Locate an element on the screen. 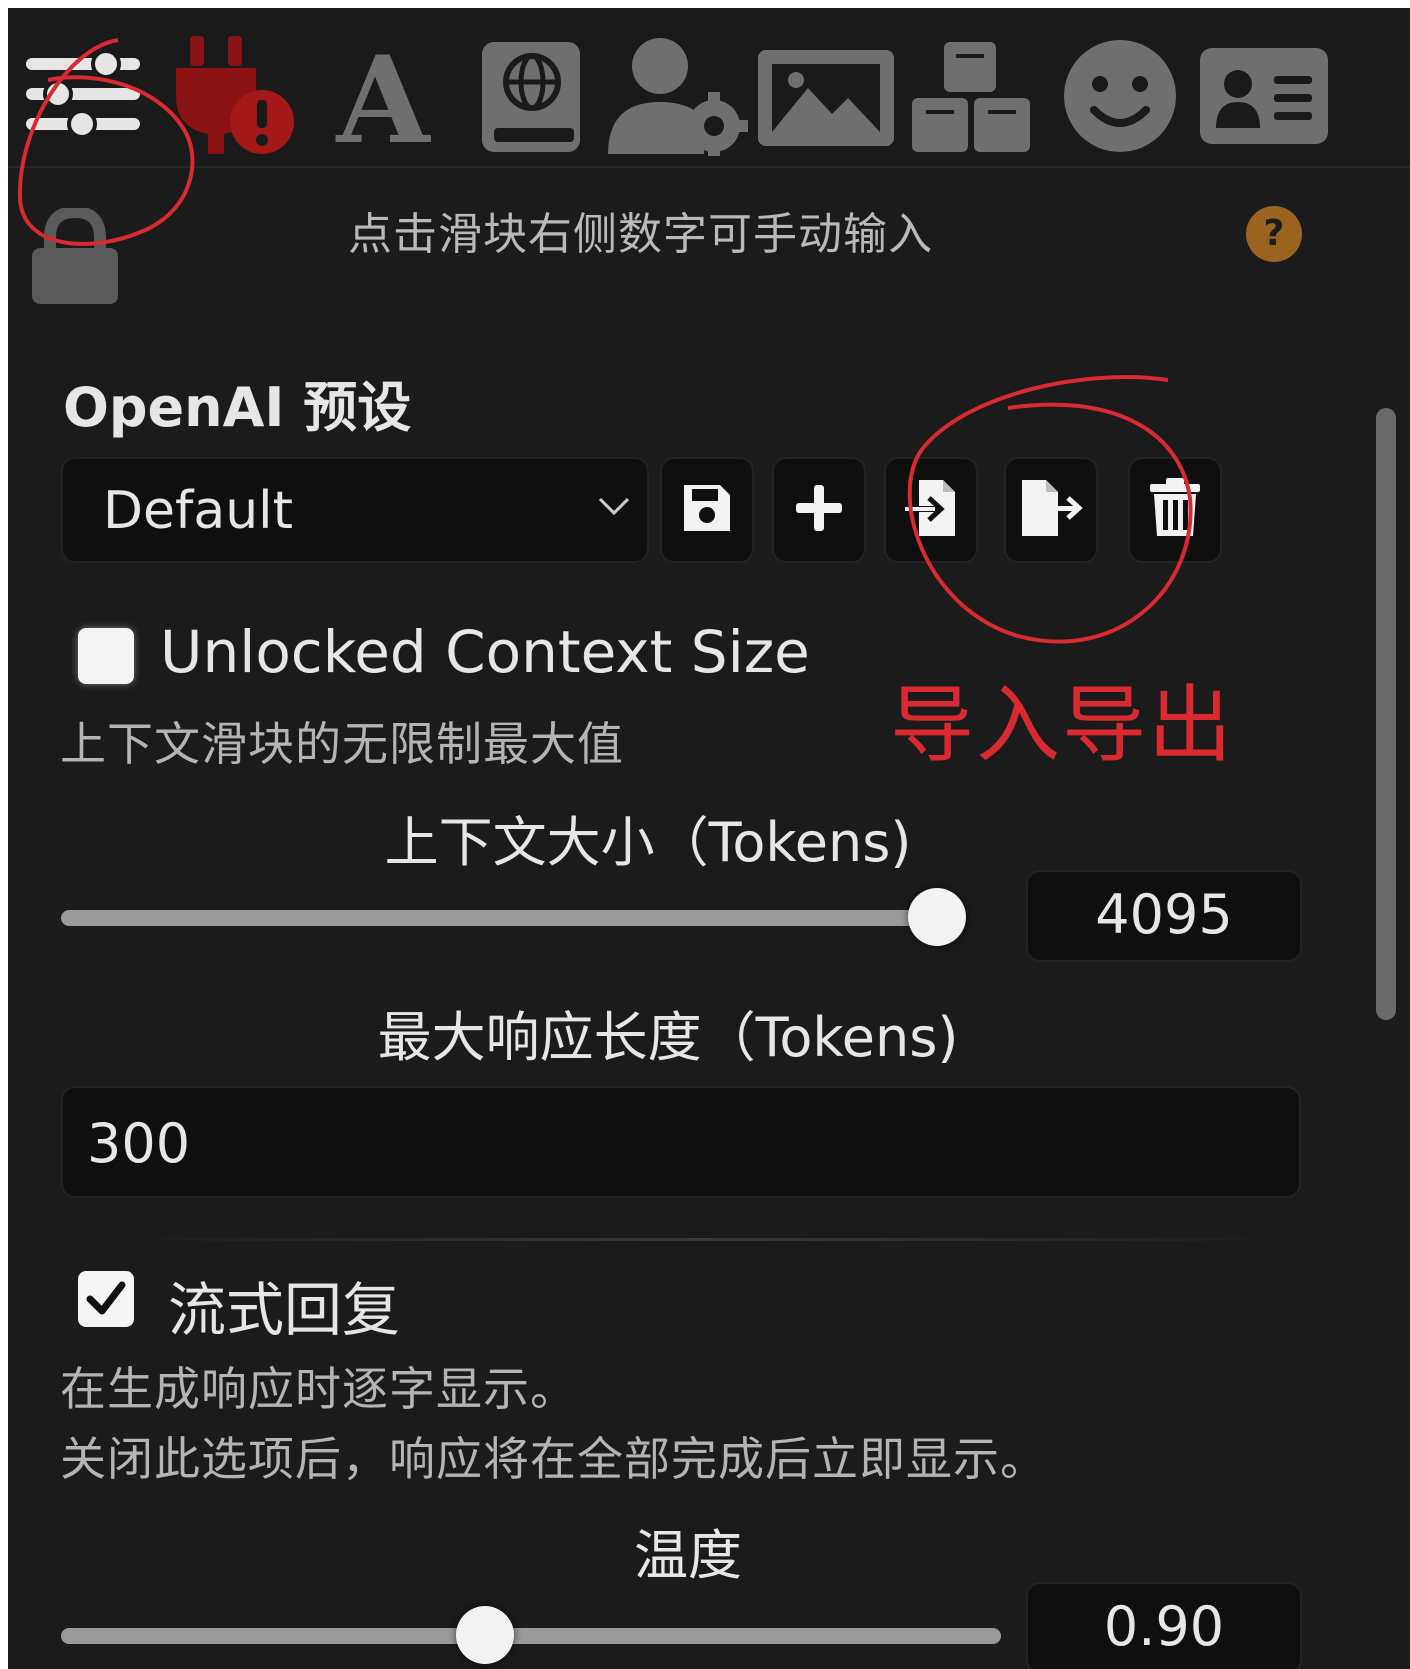  file-export-icon is located at coordinates (1051, 510).